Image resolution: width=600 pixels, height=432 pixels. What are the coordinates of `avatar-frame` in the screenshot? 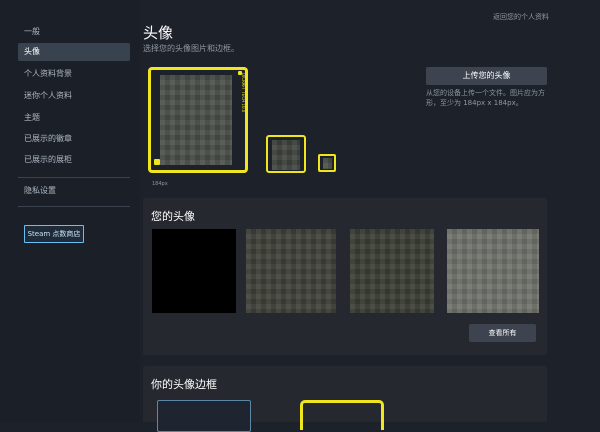 It's located at (198, 120).